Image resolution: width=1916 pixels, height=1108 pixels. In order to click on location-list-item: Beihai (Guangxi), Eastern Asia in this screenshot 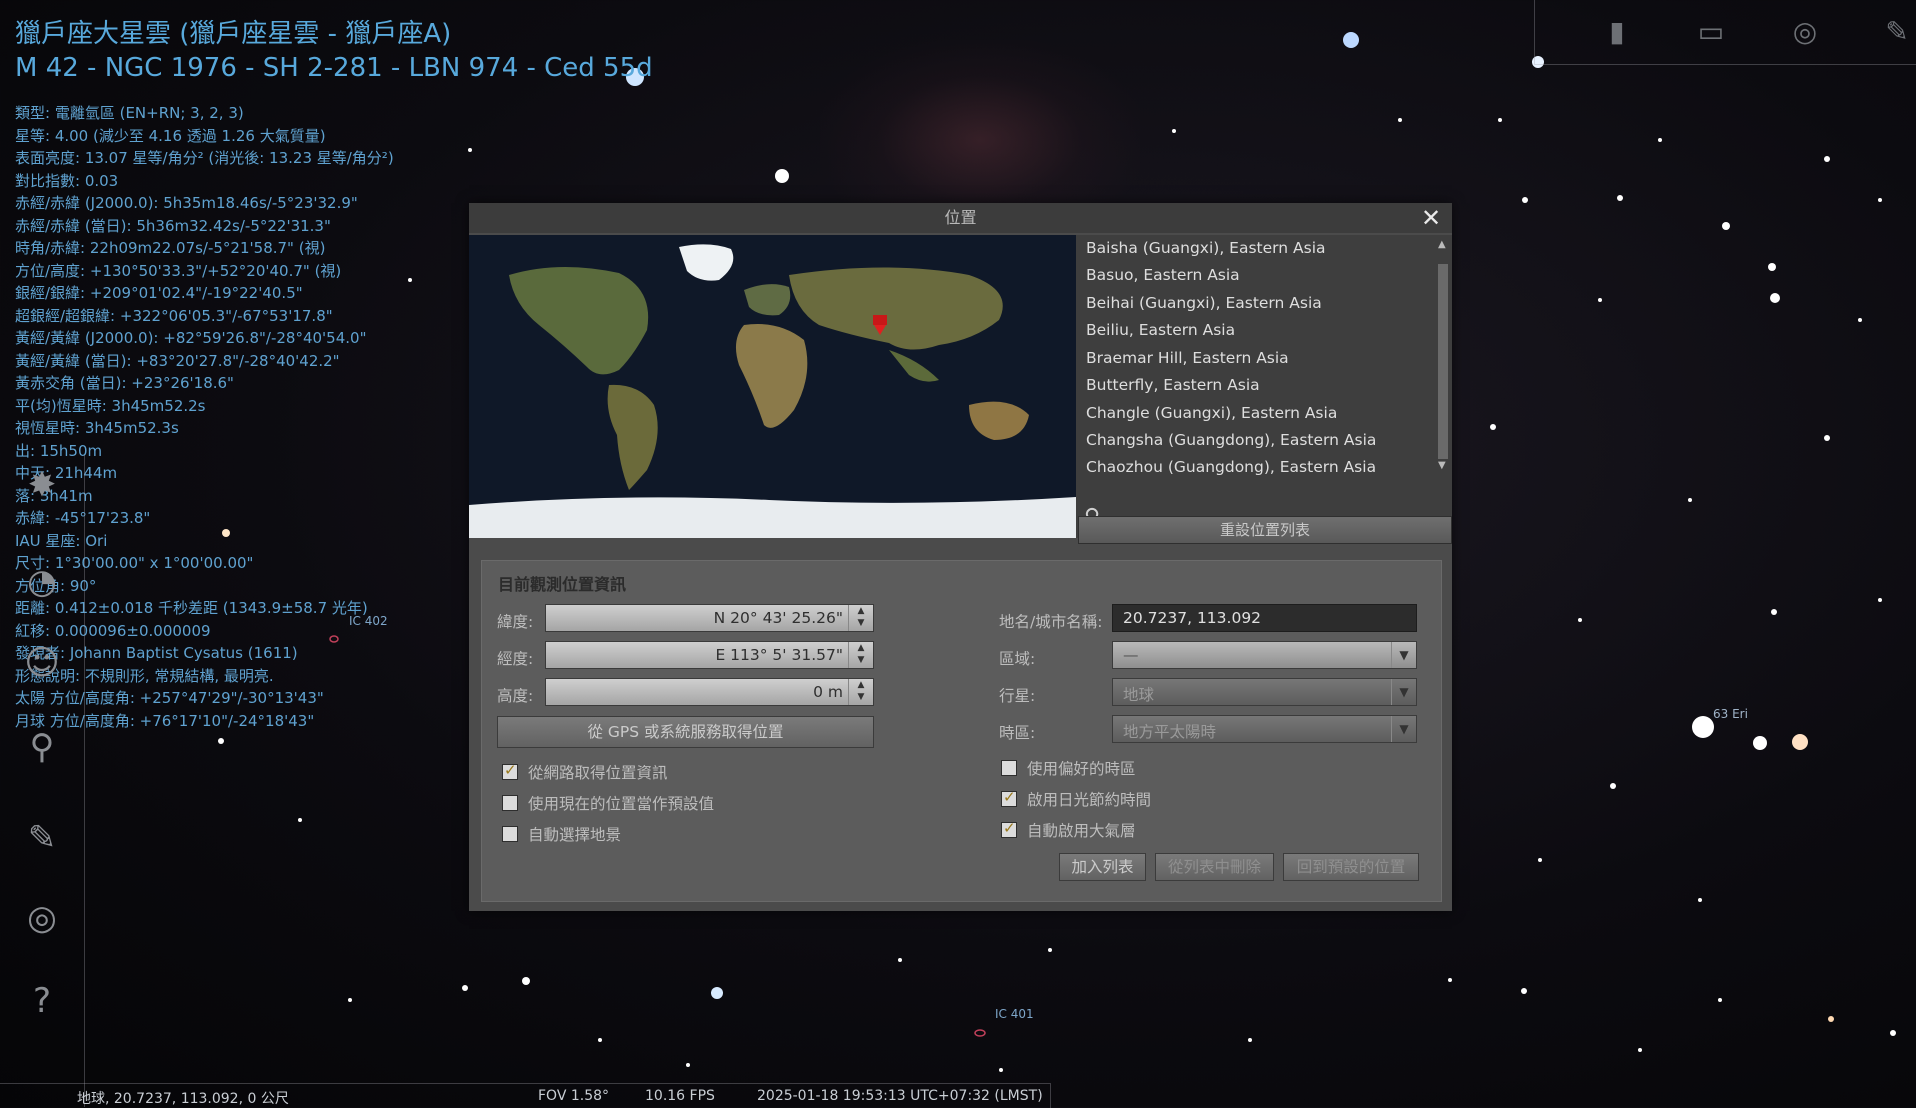, I will do `click(1204, 303)`.